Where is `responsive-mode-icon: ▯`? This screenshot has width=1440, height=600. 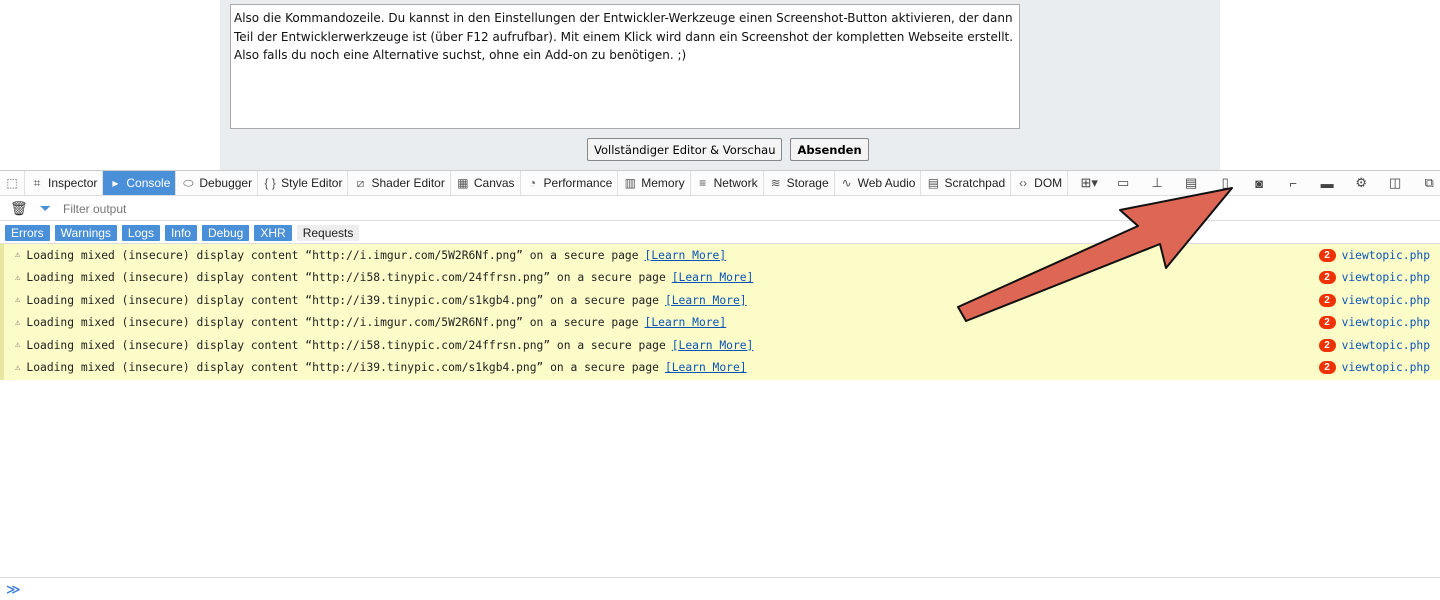 responsive-mode-icon: ▯ is located at coordinates (1225, 183).